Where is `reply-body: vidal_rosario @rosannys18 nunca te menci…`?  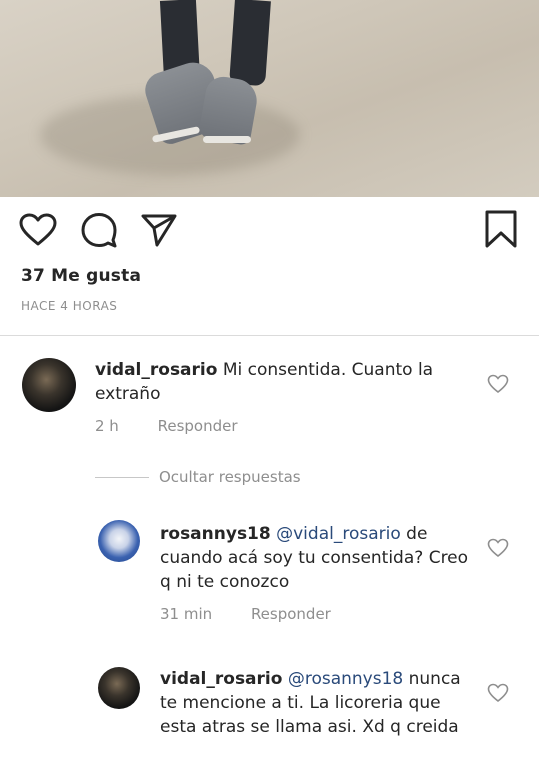 reply-body: vidal_rosario @rosannys18 nunca te menci… is located at coordinates (320, 703).